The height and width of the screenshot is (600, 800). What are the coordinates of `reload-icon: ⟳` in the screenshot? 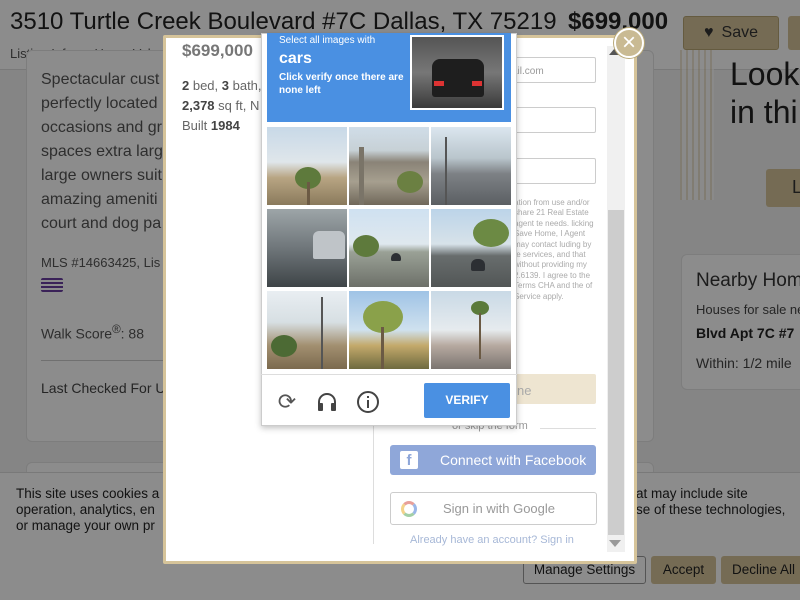 It's located at (287, 402).